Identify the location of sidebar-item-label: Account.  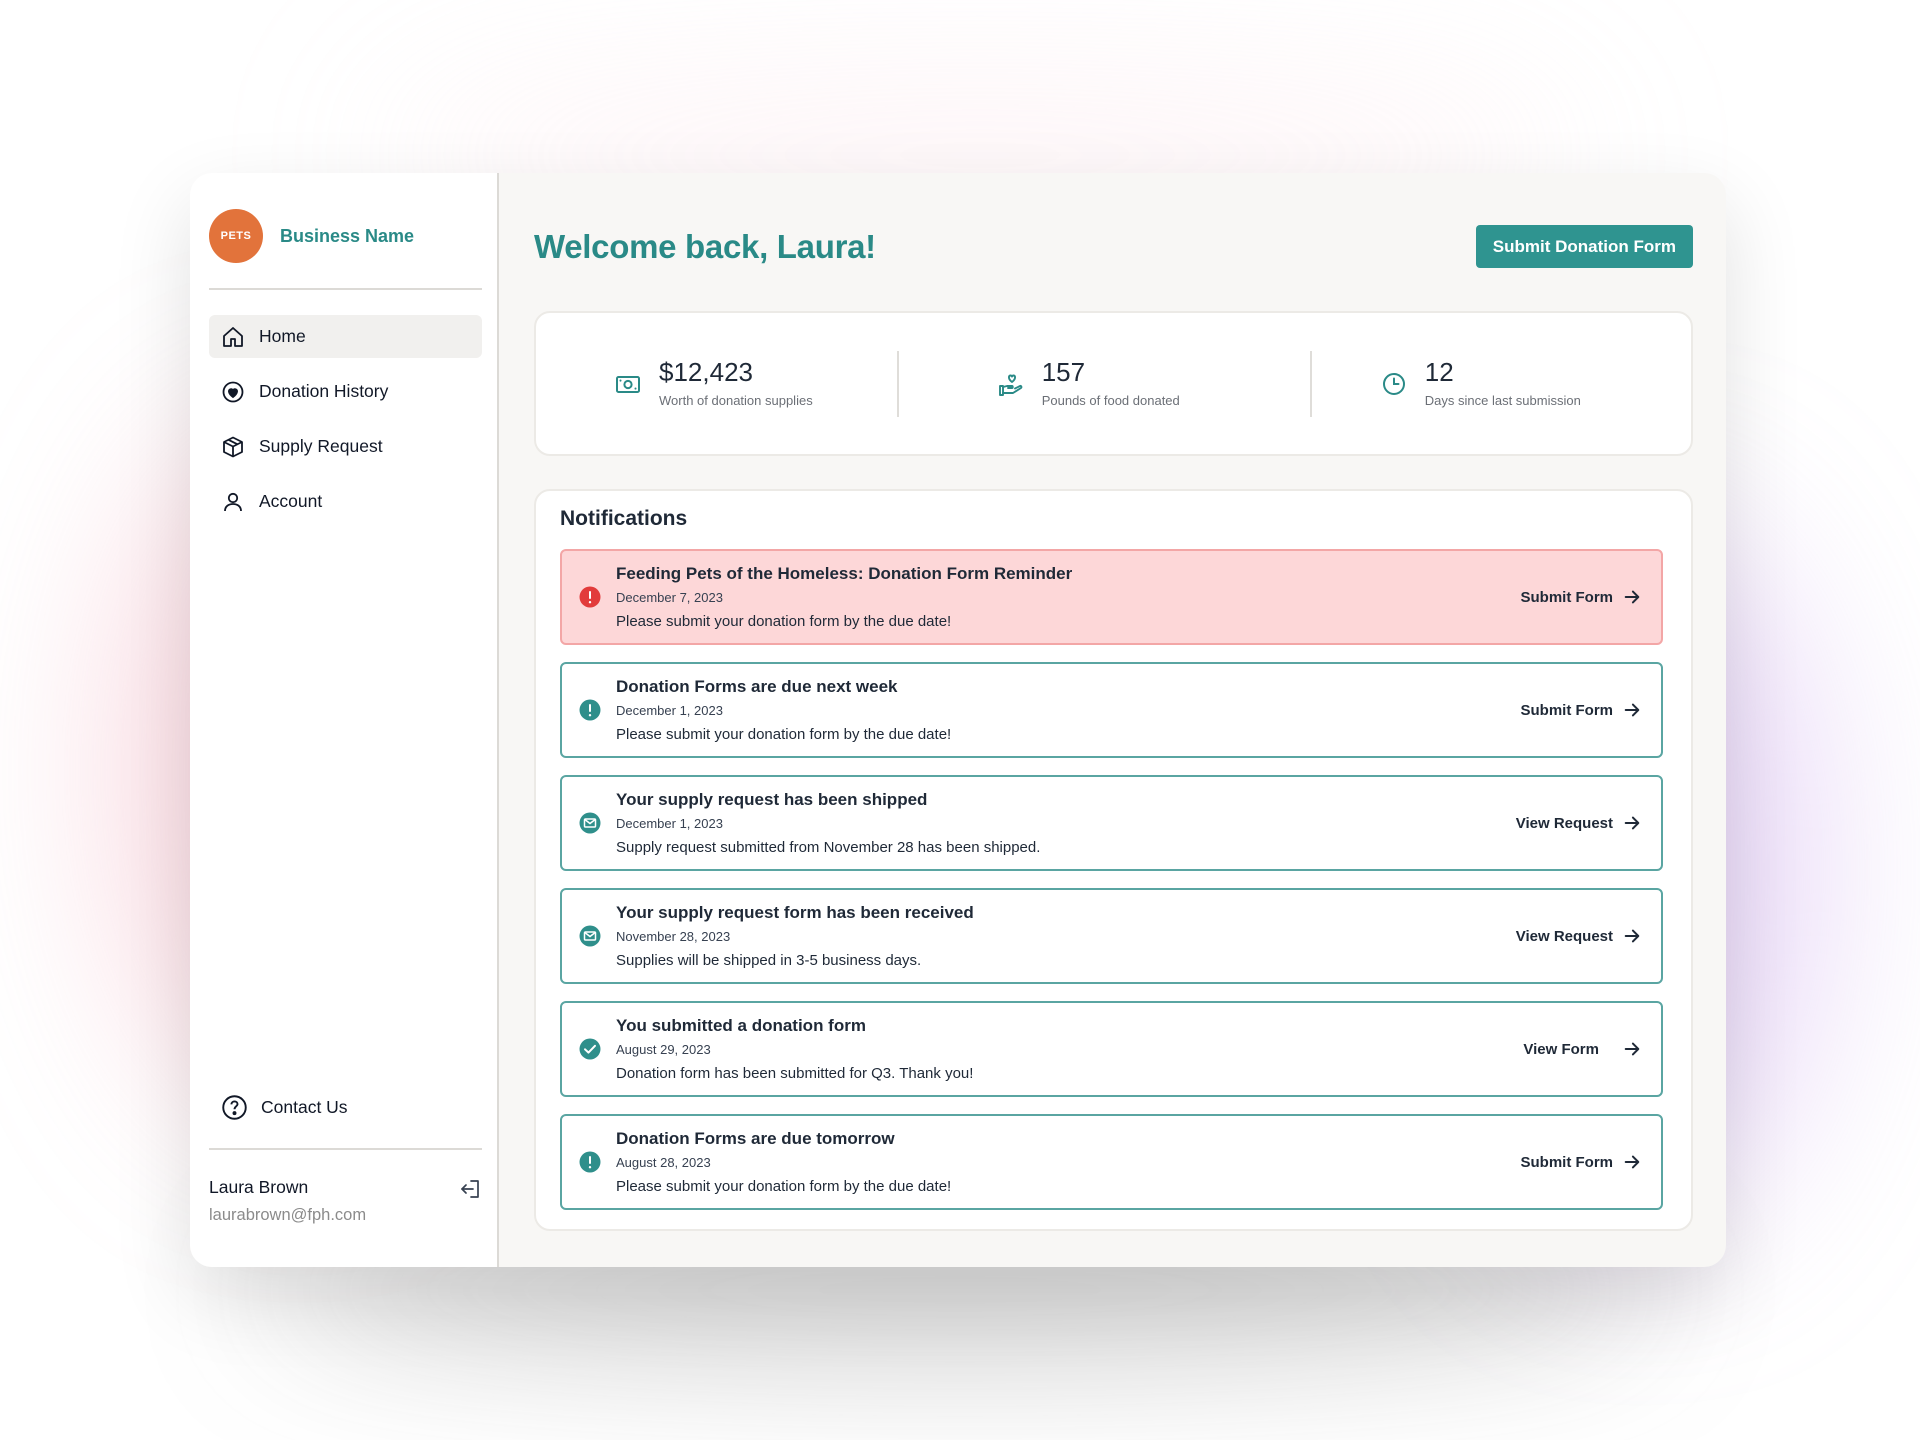
(291, 501).